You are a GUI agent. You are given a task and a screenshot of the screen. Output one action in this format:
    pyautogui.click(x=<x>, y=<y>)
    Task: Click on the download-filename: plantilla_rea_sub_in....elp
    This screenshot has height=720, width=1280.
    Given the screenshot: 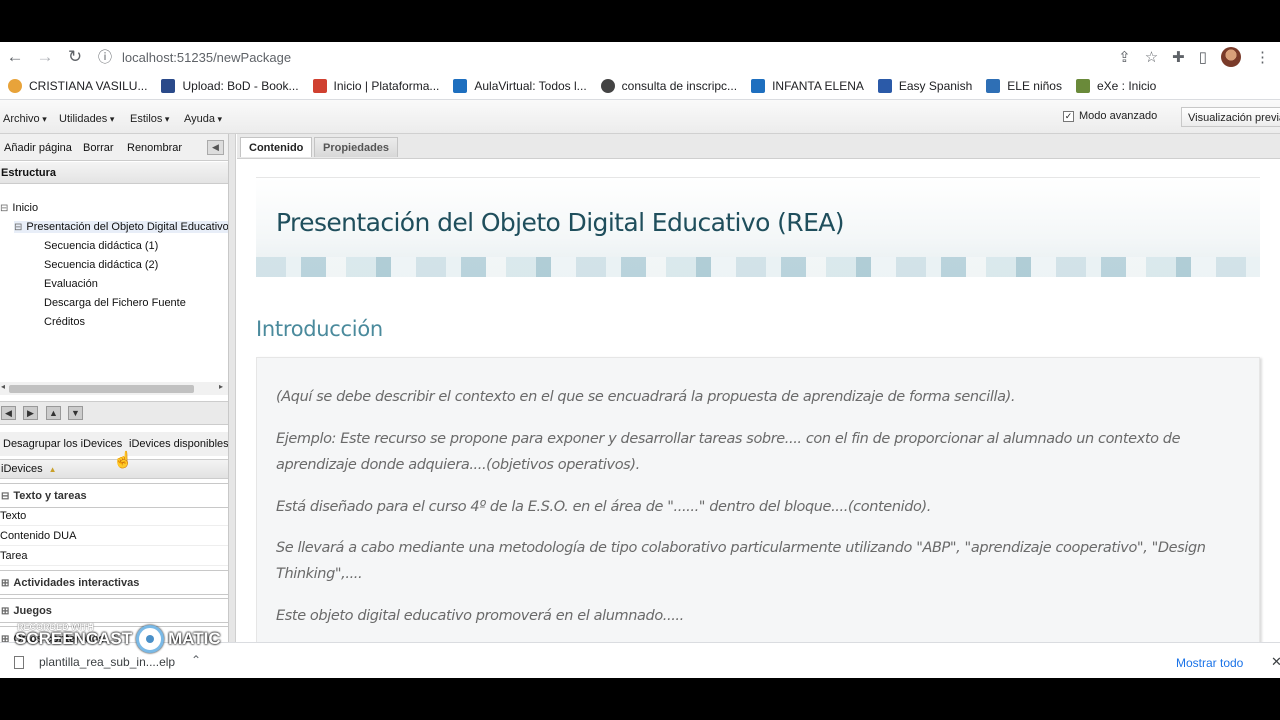 What is the action you would take?
    pyautogui.click(x=107, y=662)
    